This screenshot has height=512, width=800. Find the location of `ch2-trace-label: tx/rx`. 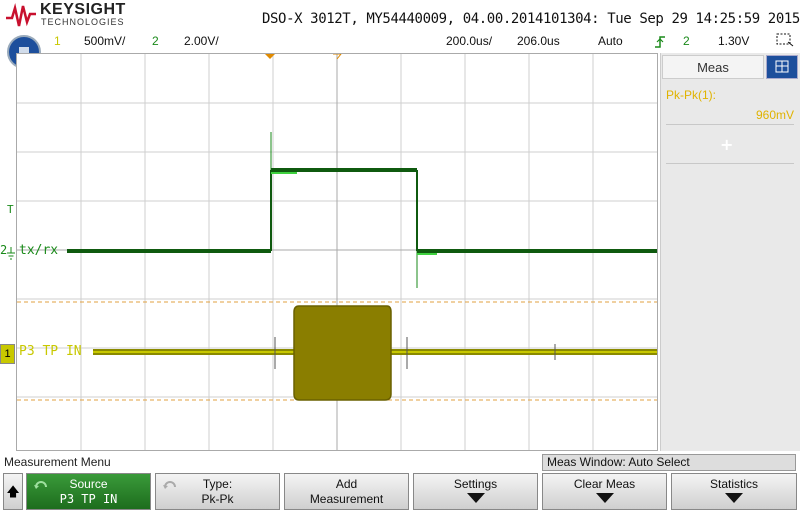

ch2-trace-label: tx/rx is located at coordinates (39, 250).